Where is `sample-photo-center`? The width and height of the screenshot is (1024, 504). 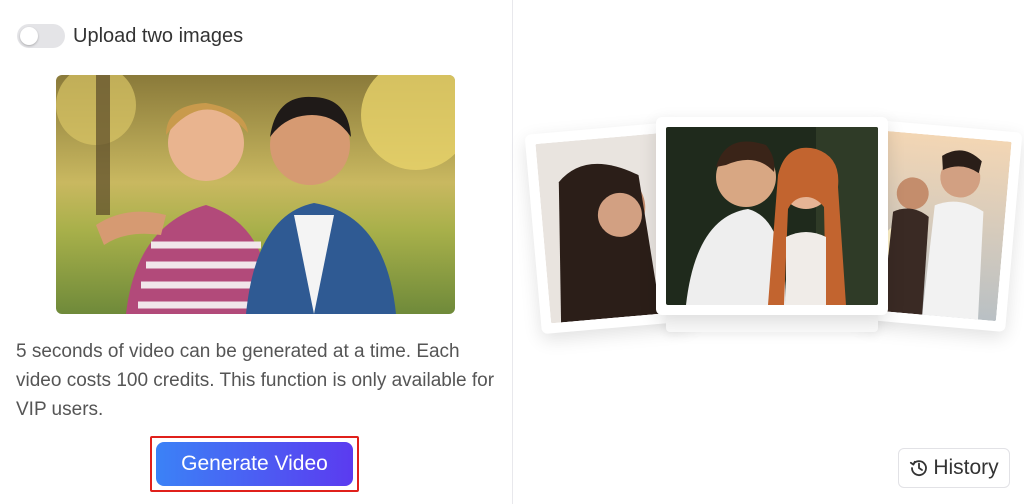 sample-photo-center is located at coordinates (772, 216).